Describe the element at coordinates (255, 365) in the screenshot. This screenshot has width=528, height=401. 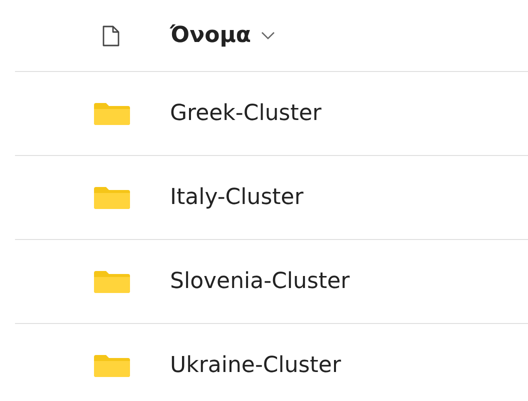
I see `folder-name: Ukraine-Cluster` at that location.